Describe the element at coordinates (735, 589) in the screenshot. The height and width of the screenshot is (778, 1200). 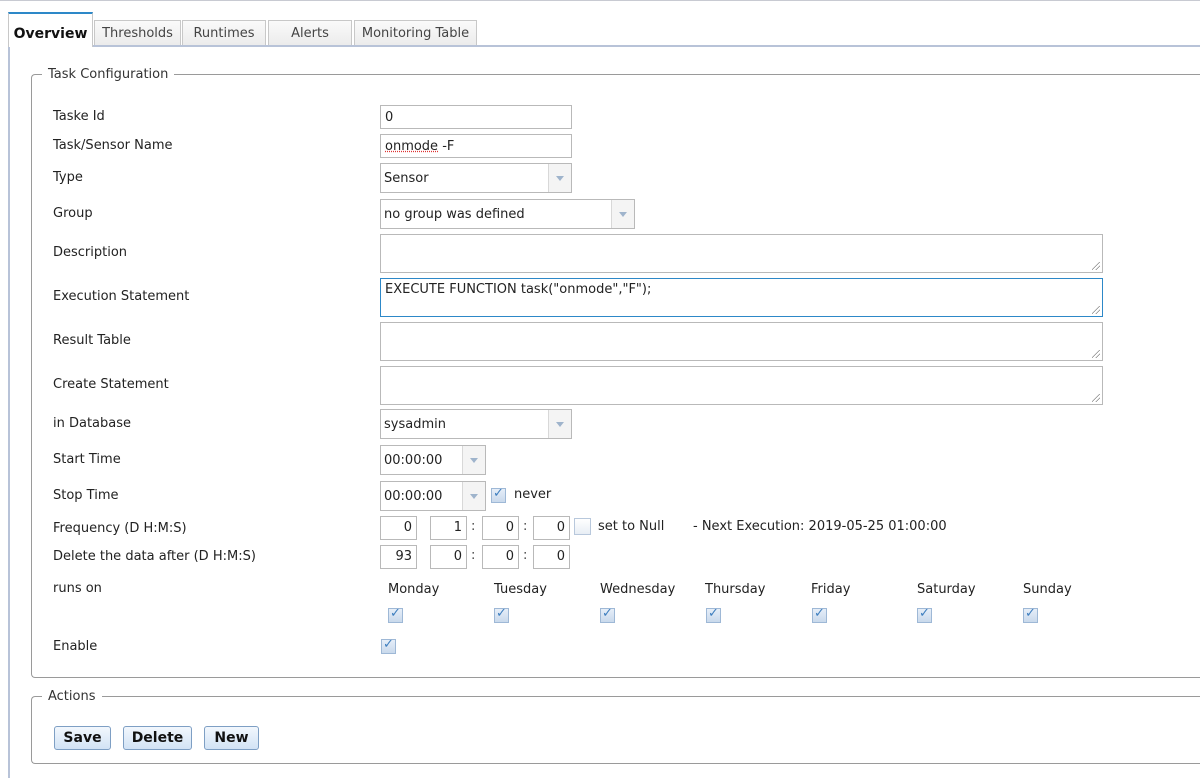
I see `day-label-thursday: Thursday` at that location.